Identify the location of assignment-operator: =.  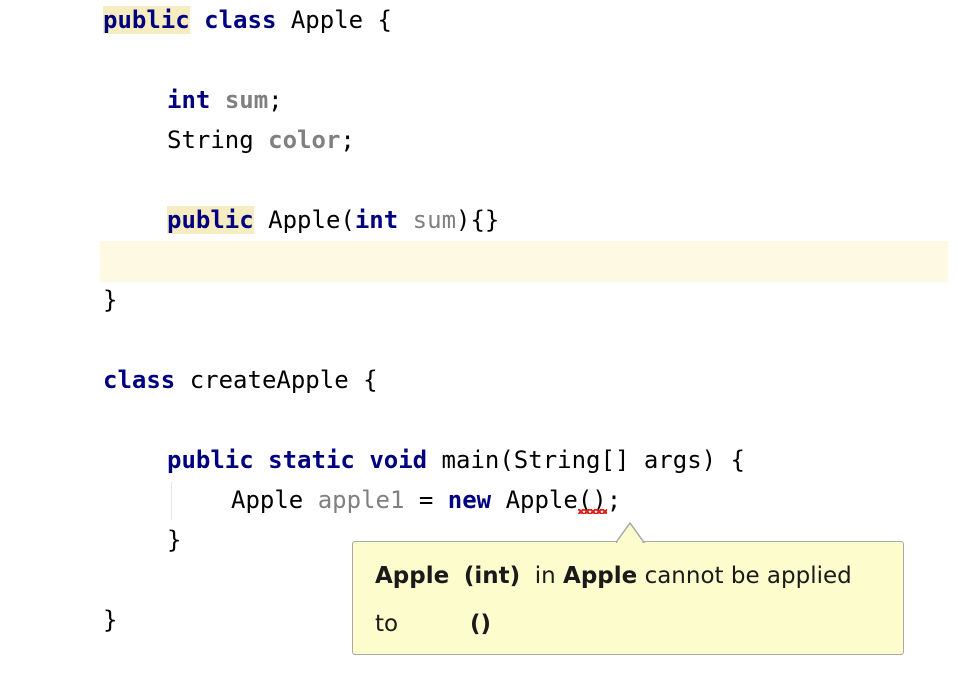
(426, 500).